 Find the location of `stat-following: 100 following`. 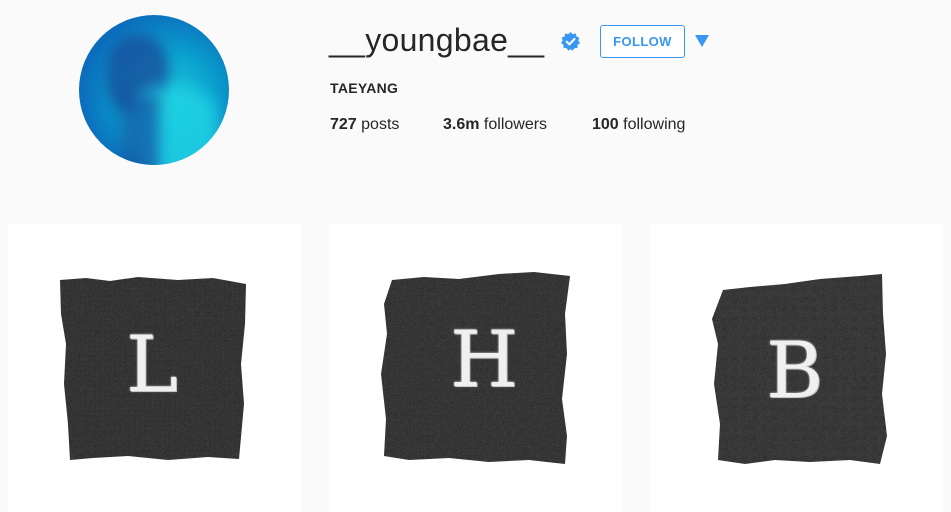

stat-following: 100 following is located at coordinates (638, 125).